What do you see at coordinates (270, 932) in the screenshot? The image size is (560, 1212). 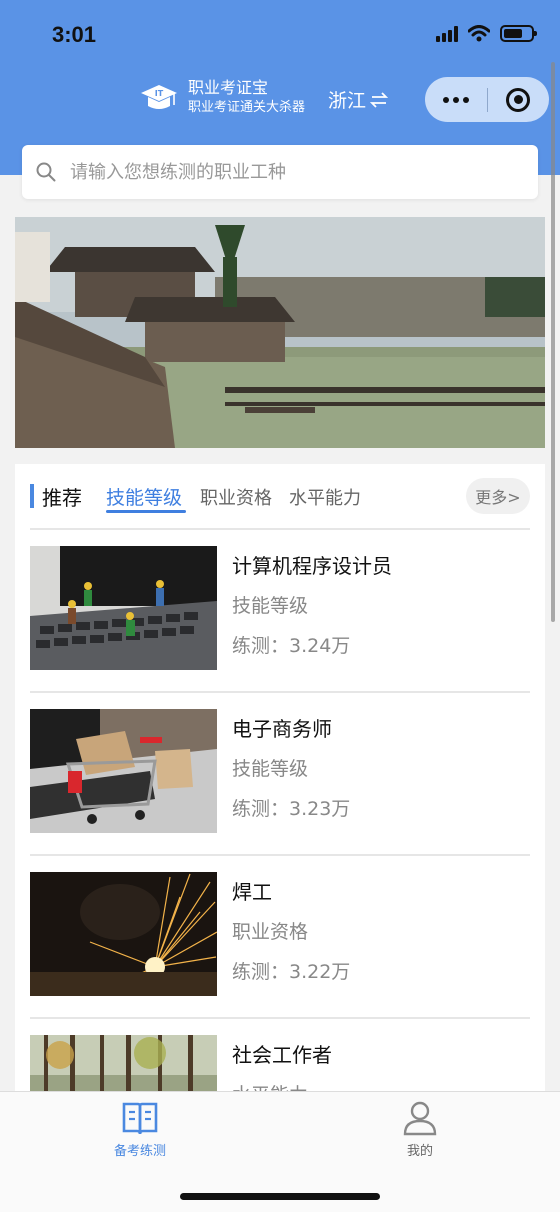 I see `item-category: 职业资格` at bounding box center [270, 932].